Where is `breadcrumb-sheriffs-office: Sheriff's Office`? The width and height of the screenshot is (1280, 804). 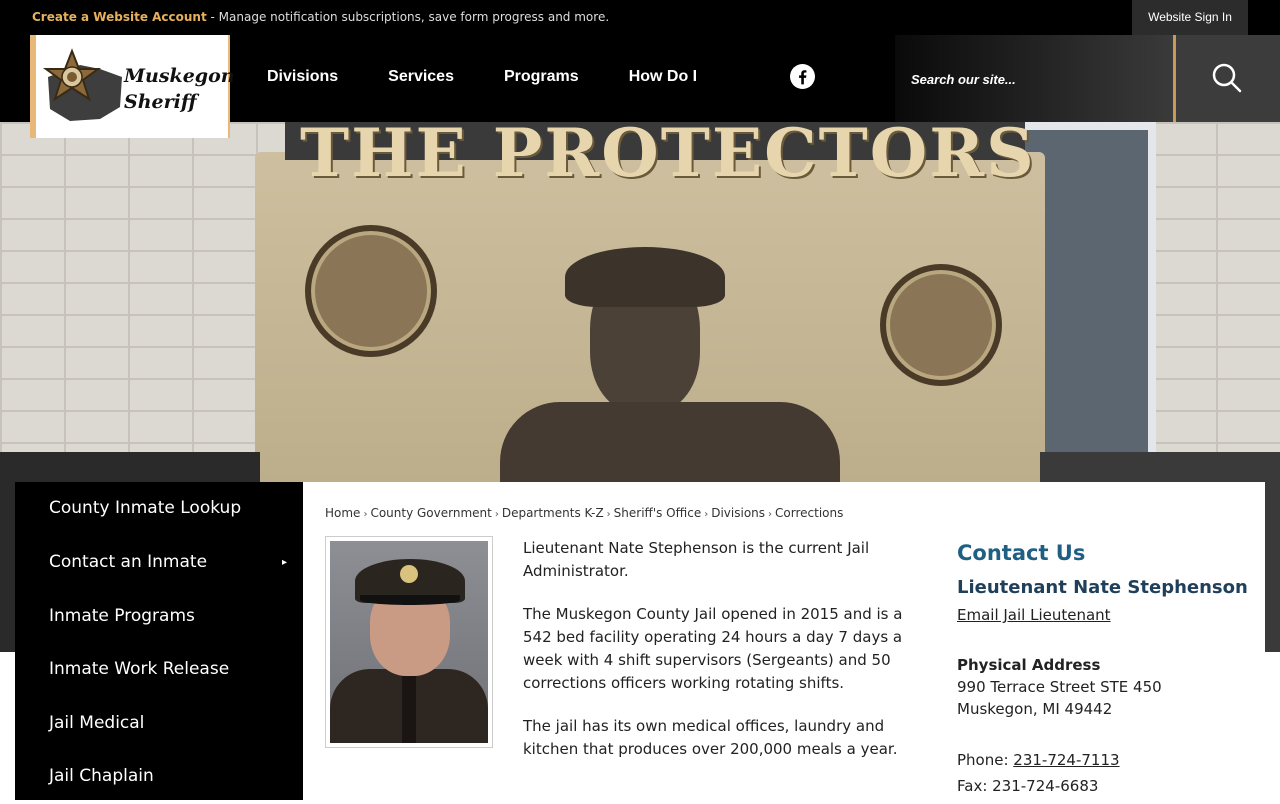 breadcrumb-sheriffs-office: Sheriff's Office is located at coordinates (658, 513).